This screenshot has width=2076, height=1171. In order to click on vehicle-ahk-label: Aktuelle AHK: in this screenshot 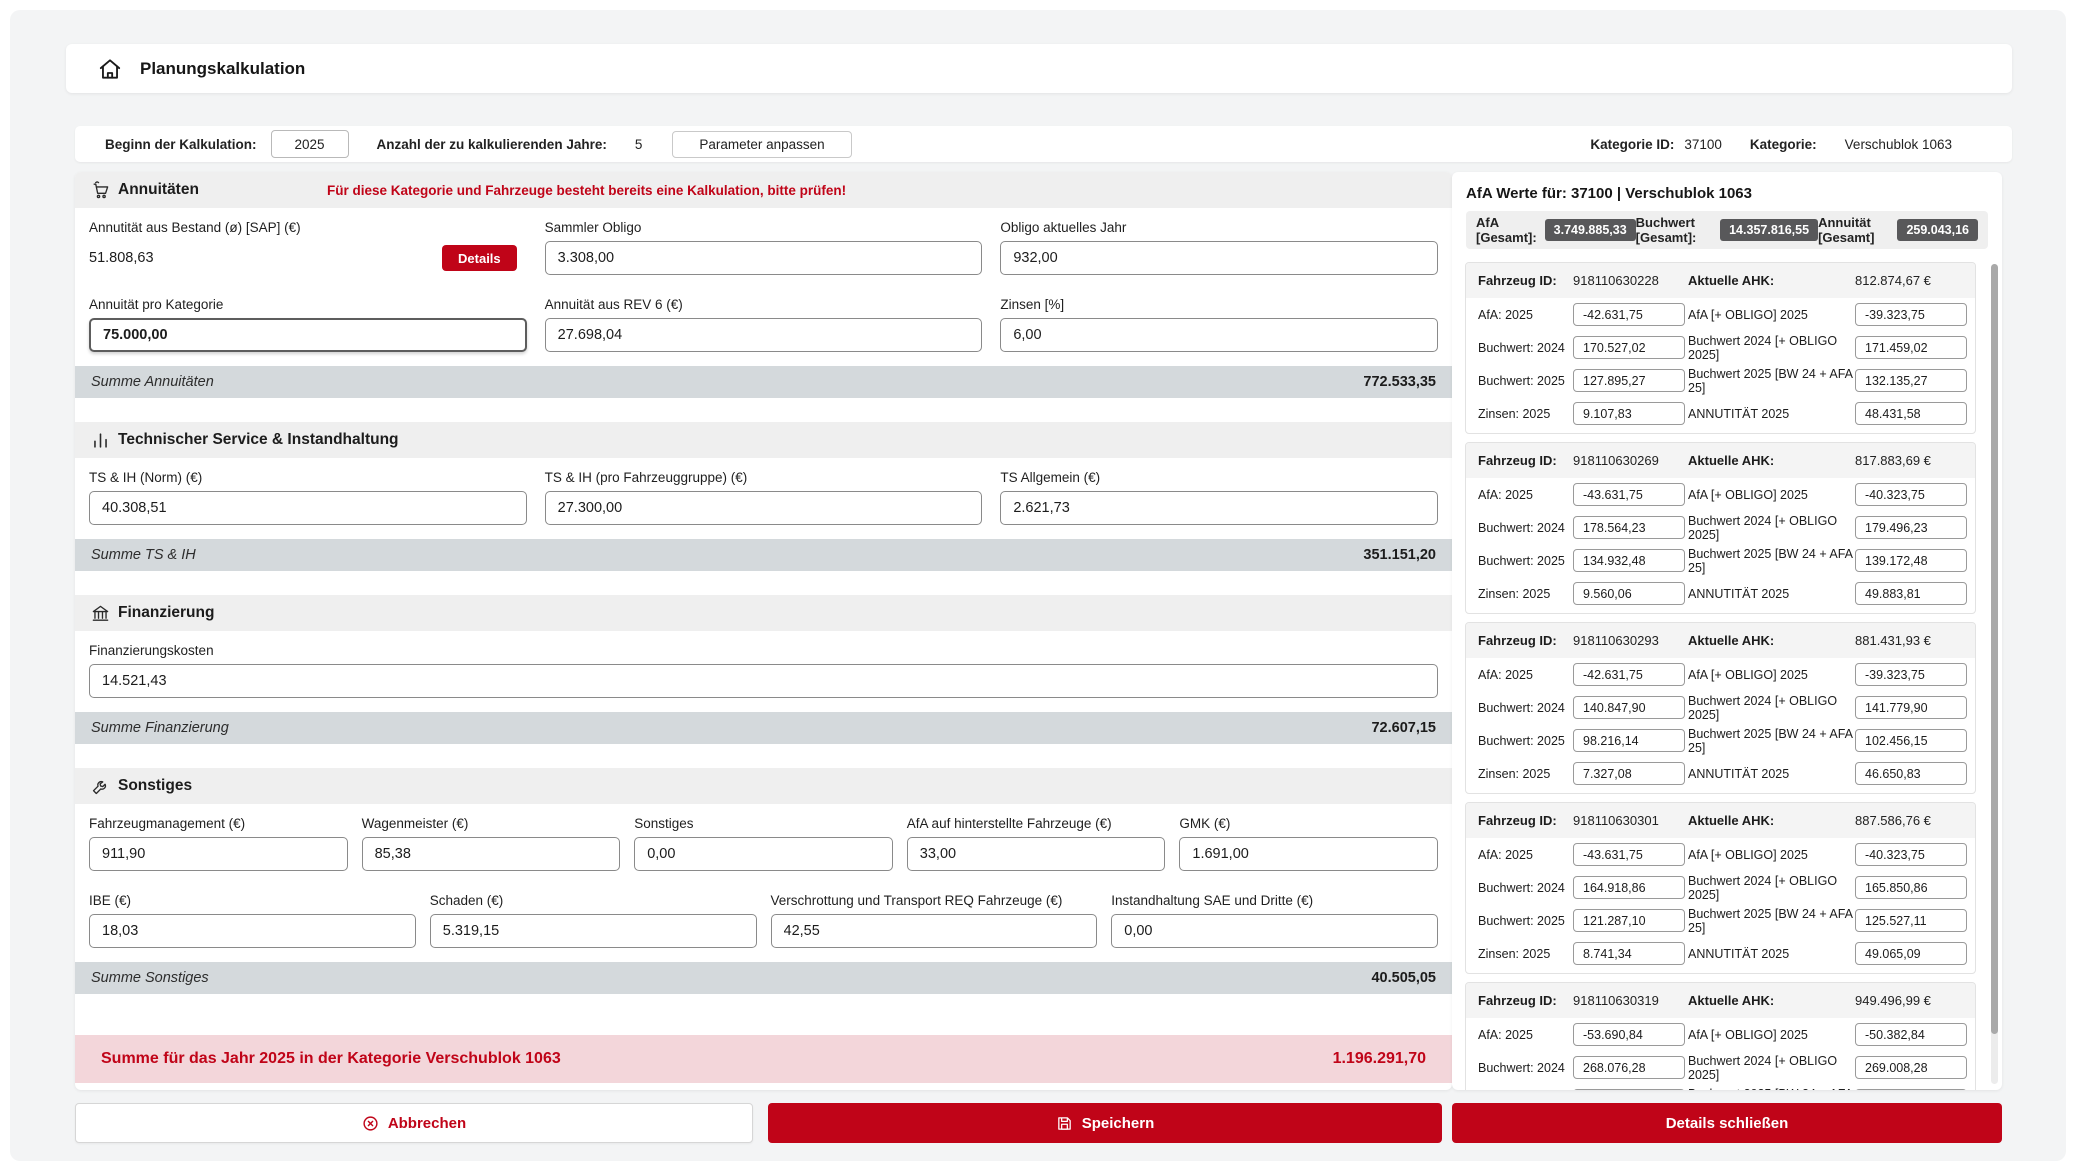, I will do `click(1731, 280)`.